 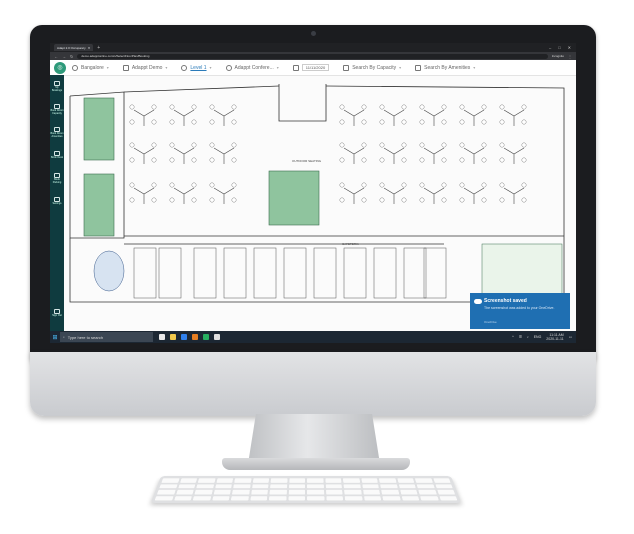 What do you see at coordinates (570, 56) in the screenshot?
I see `menu-icon: ⋮` at bounding box center [570, 56].